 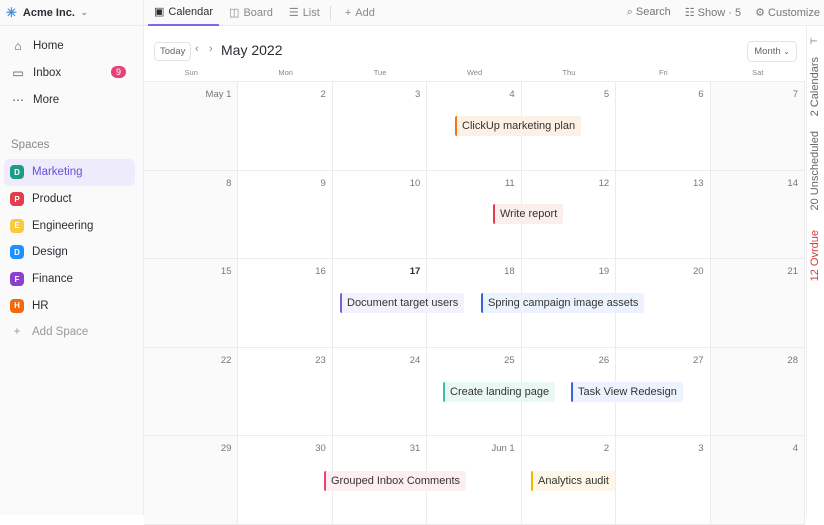 I want to click on calendar-event: Spring campaign image assets, so click(x=563, y=303).